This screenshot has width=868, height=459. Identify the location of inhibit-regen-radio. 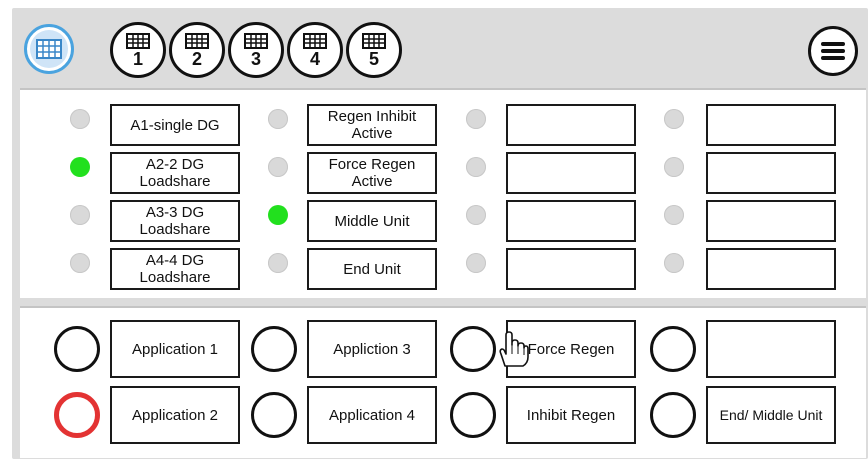
(473, 415).